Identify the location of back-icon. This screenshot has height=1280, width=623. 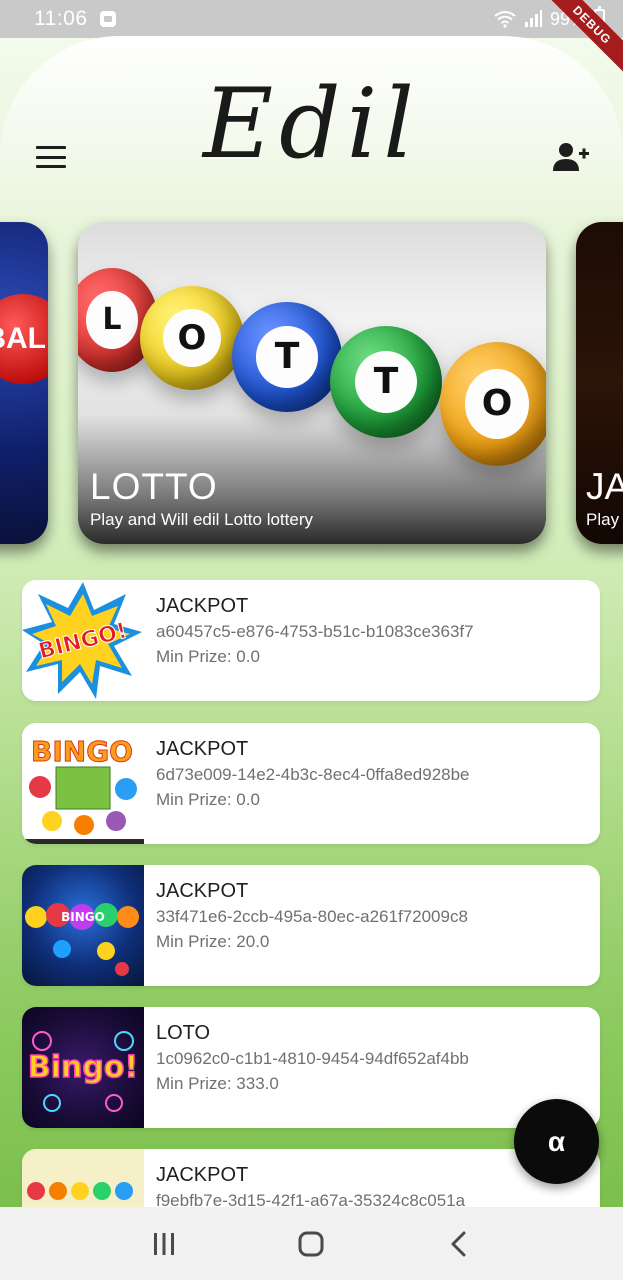
(459, 1244).